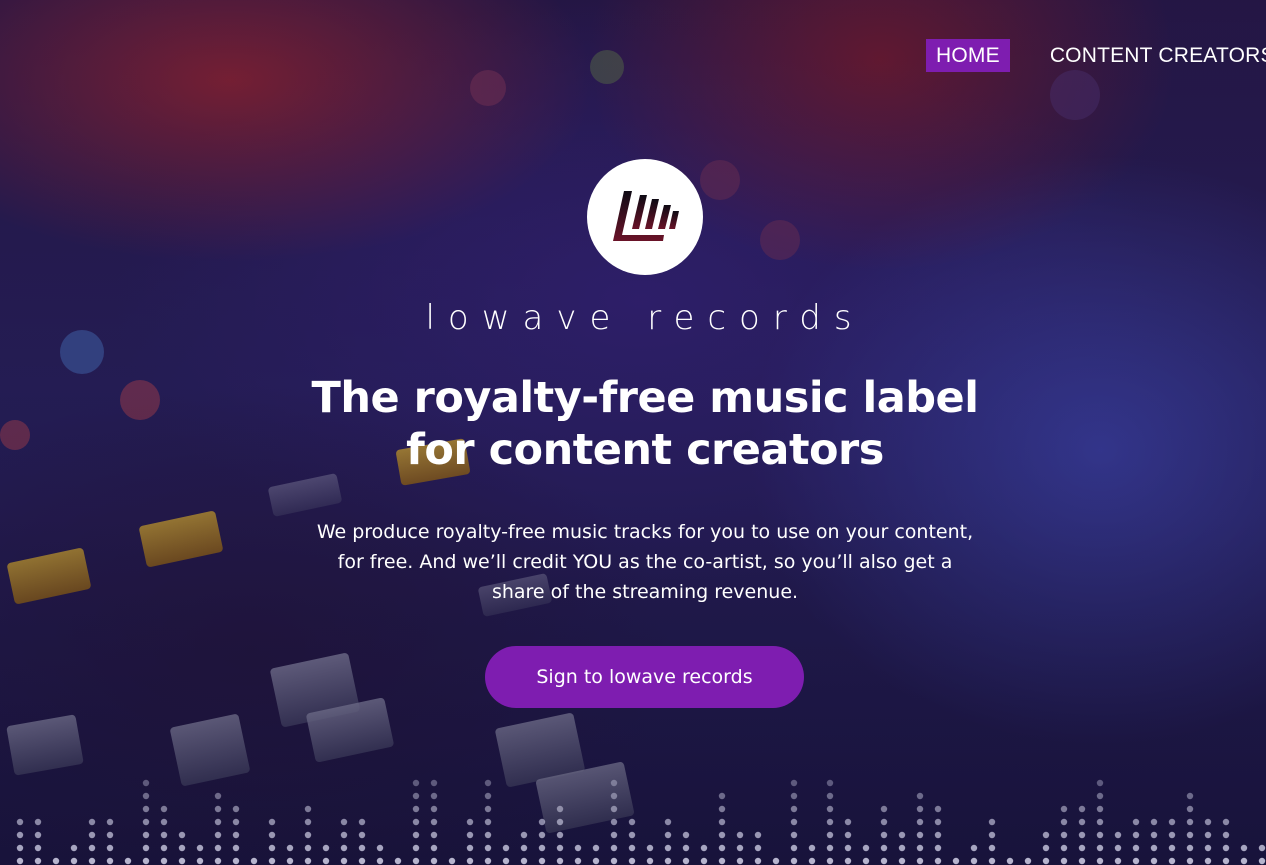 The image size is (1266, 865). Describe the element at coordinates (644, 677) in the screenshot. I see `sign-up-button: Sign to lowave records` at that location.